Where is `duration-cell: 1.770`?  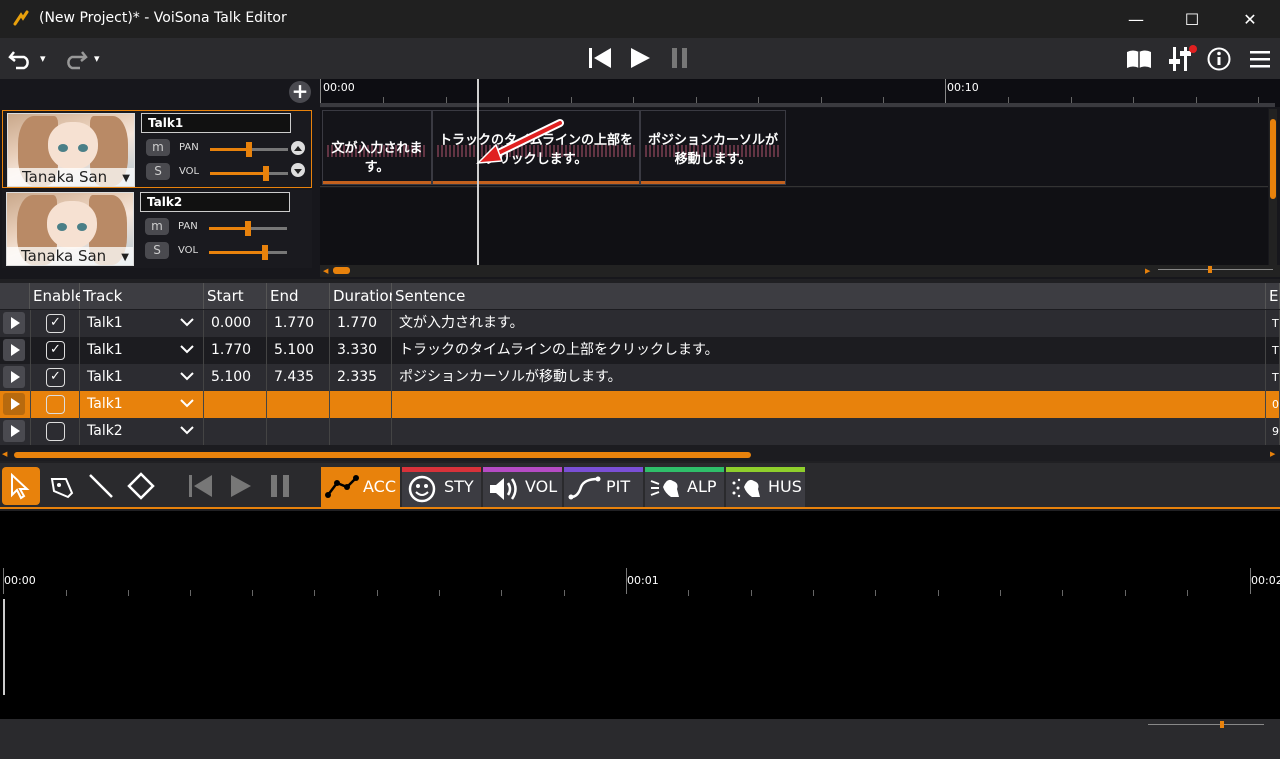 duration-cell: 1.770 is located at coordinates (361, 323).